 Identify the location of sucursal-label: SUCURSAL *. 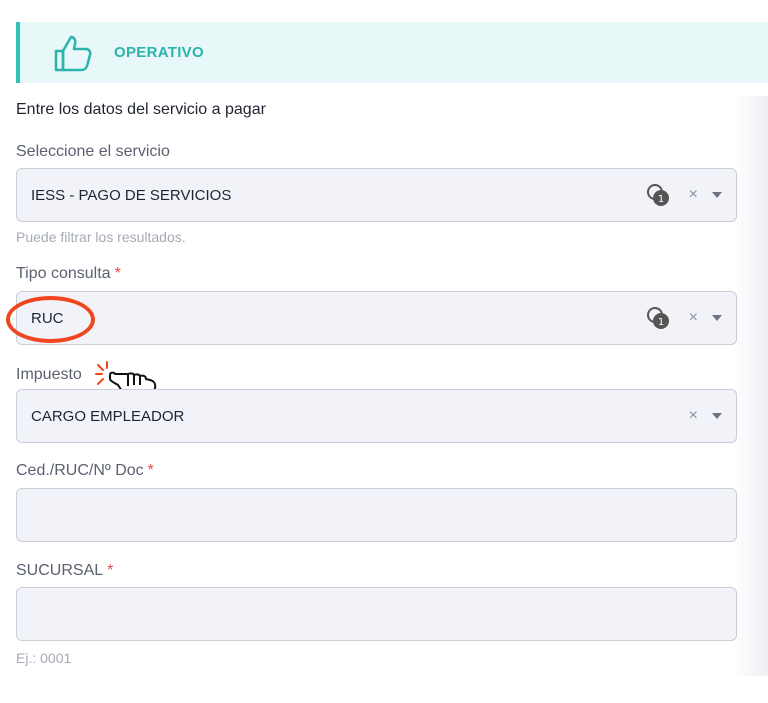
(64, 571).